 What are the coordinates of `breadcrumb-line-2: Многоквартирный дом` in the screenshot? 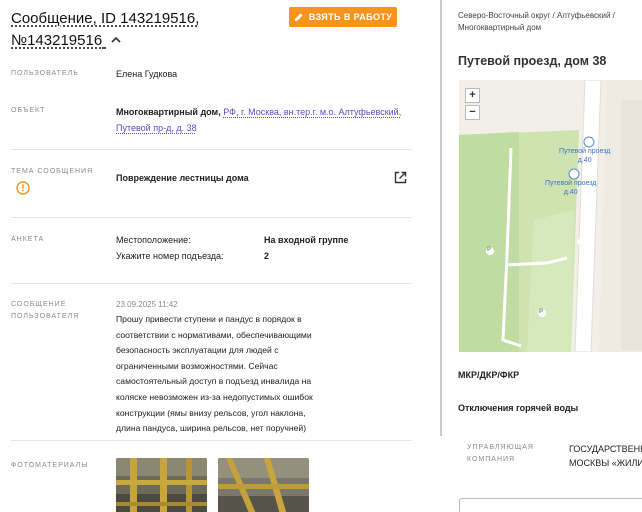 It's located at (499, 27).